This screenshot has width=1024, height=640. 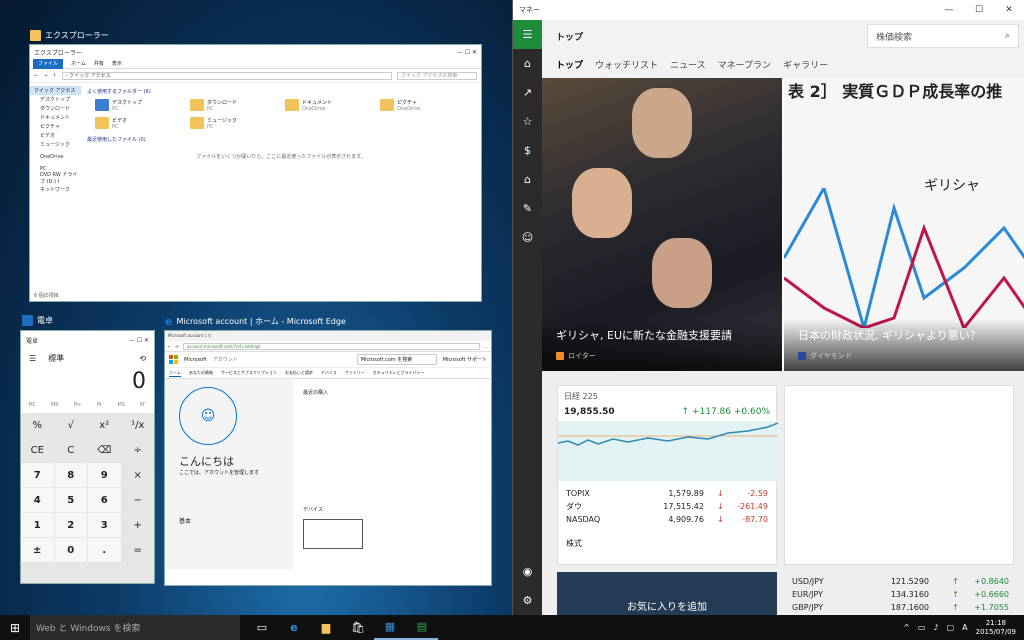 I want to click on memory-button: MC, so click(x=32, y=405).